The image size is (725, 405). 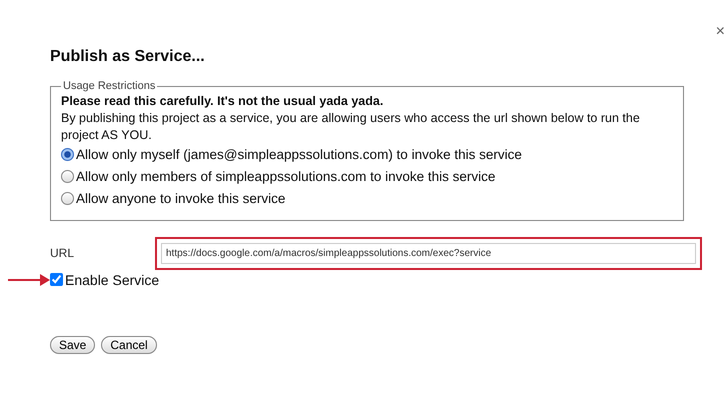 What do you see at coordinates (286, 176) in the screenshot?
I see `radio-label: Allow only members of simpleappssolutions.com to invoke this service` at bounding box center [286, 176].